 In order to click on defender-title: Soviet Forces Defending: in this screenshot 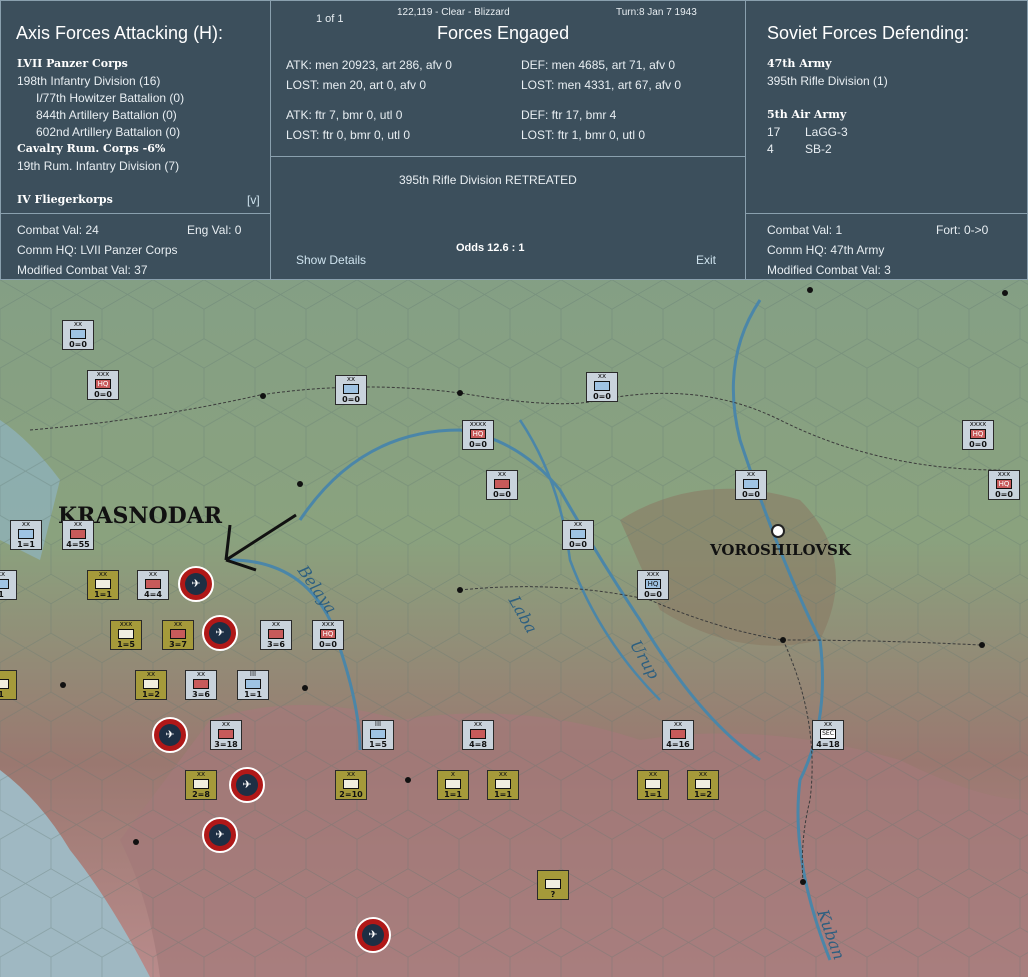, I will do `click(868, 33)`.